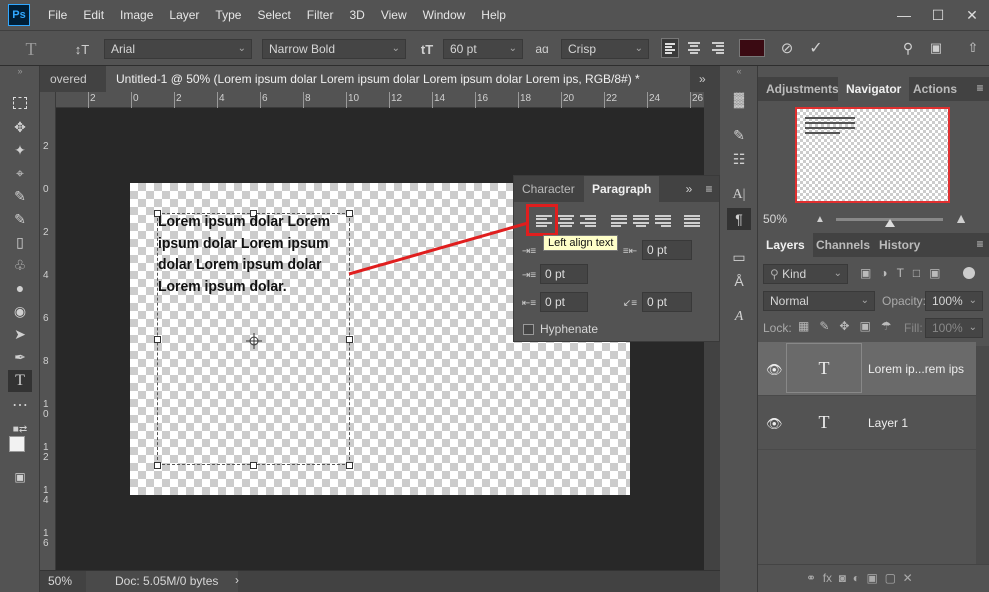 This screenshot has height=592, width=989. Describe the element at coordinates (622, 189) in the screenshot. I see `tab-paragraph: Paragraph` at that location.